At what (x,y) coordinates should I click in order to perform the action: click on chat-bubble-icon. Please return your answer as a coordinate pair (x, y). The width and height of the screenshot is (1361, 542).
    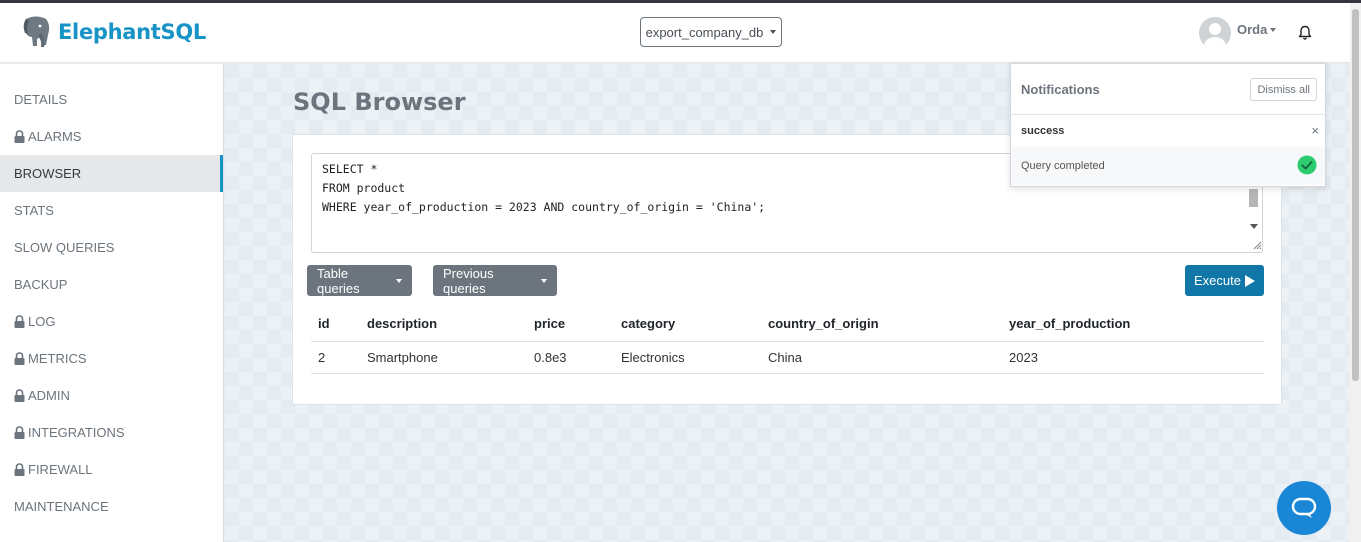
    Looking at the image, I should click on (1304, 507).